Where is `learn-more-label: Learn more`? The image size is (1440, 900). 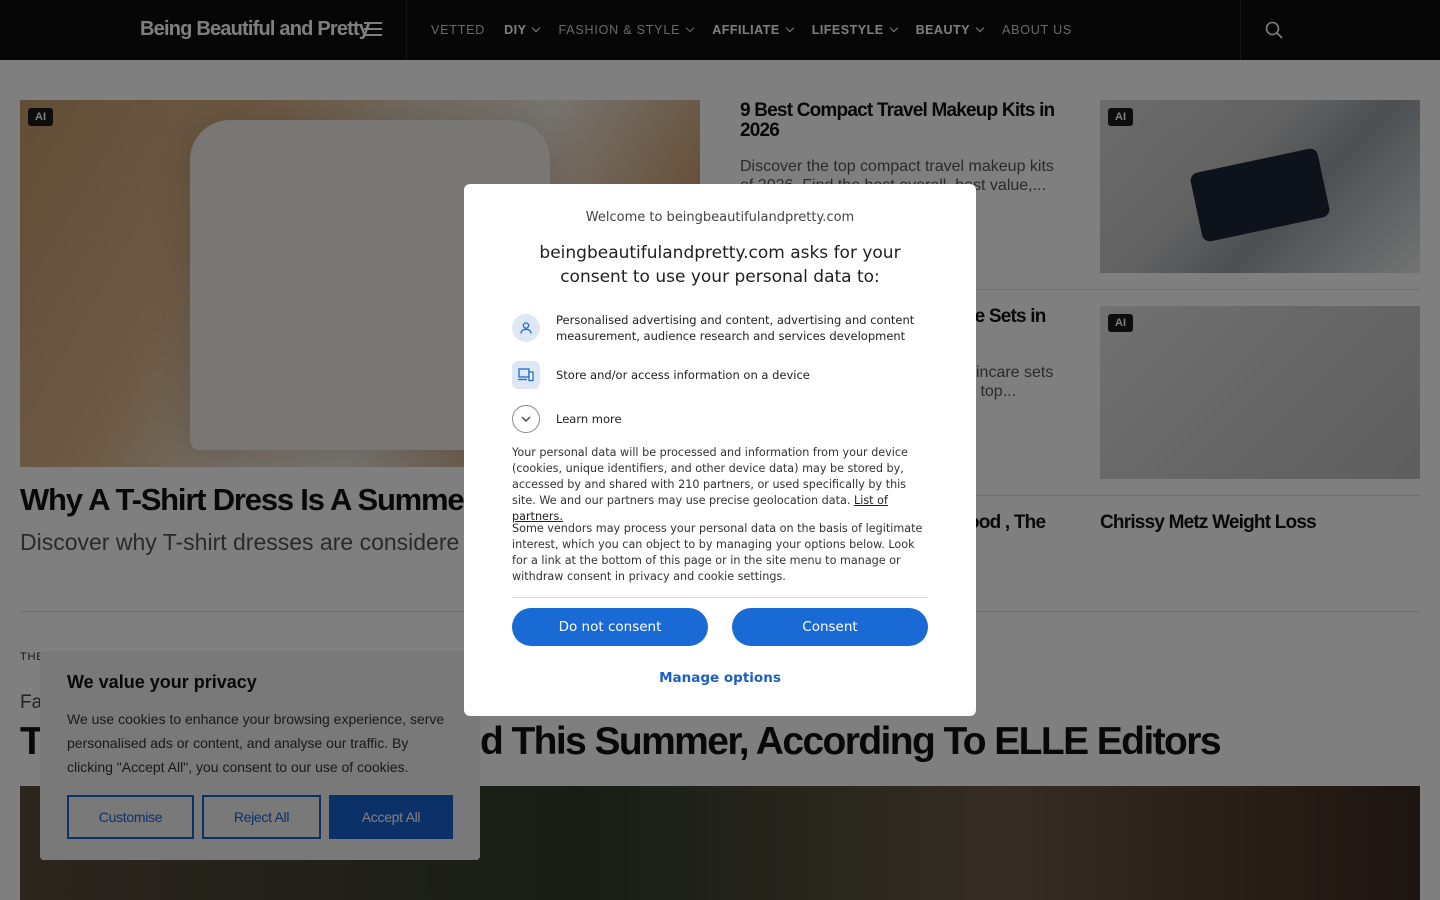
learn-more-label: Learn more is located at coordinates (741, 419).